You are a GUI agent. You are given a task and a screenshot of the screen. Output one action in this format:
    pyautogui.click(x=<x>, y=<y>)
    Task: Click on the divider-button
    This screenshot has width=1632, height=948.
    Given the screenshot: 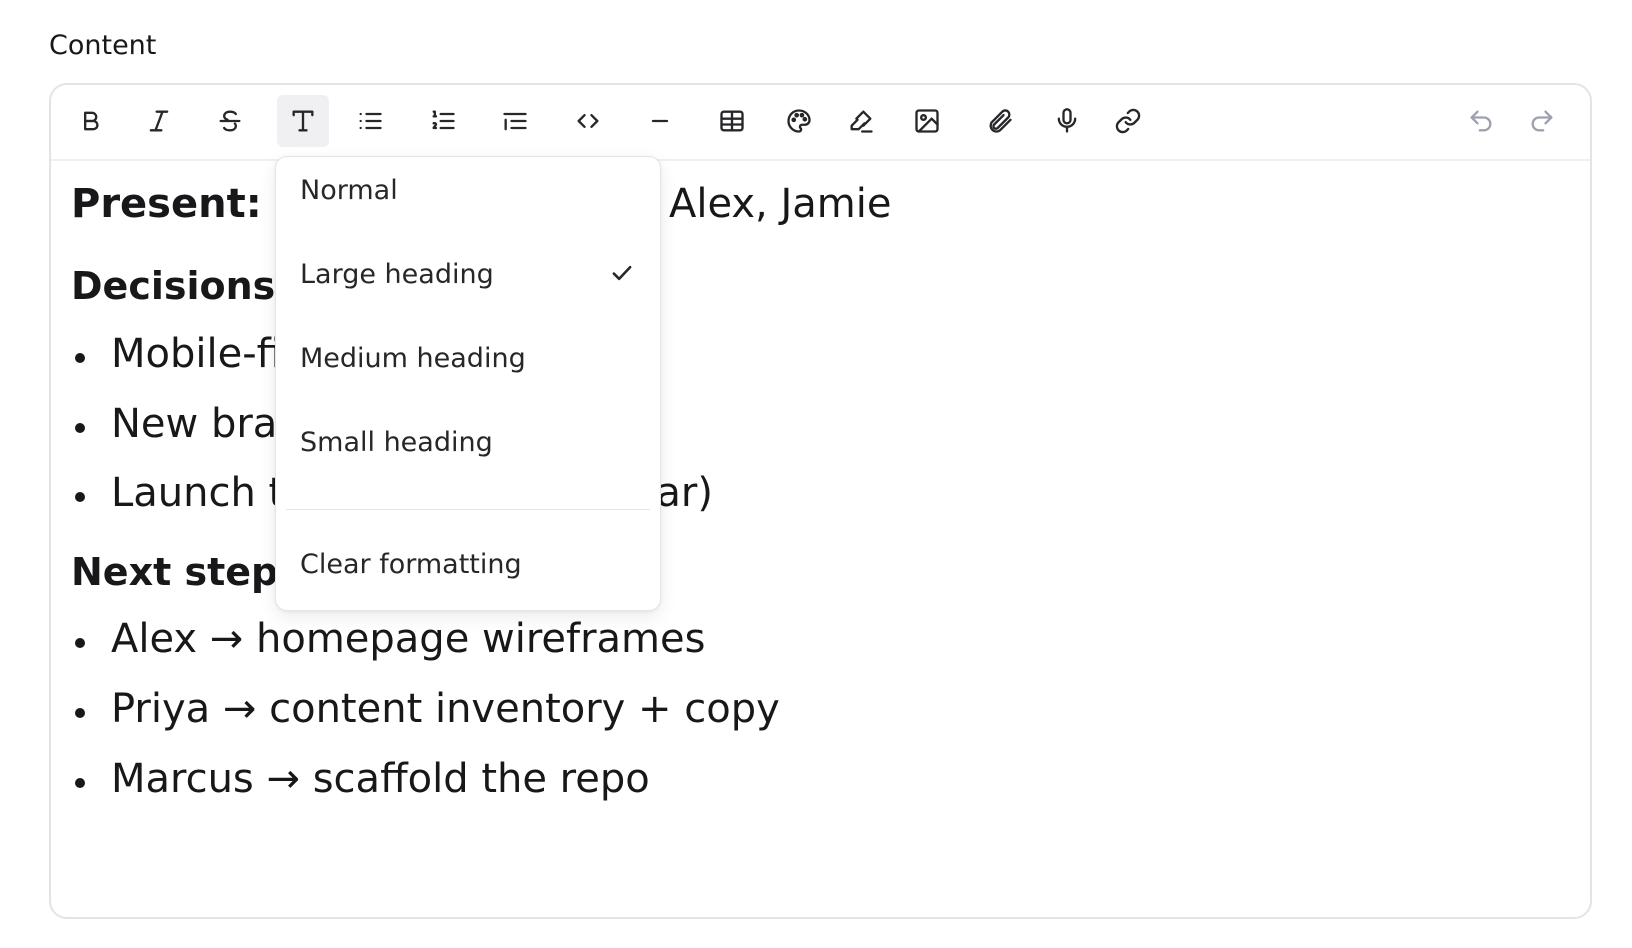 What is the action you would take?
    pyautogui.click(x=660, y=121)
    